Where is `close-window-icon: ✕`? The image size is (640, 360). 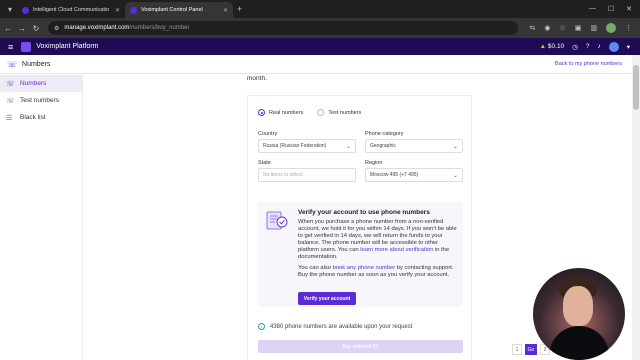 close-window-icon: ✕ is located at coordinates (629, 9).